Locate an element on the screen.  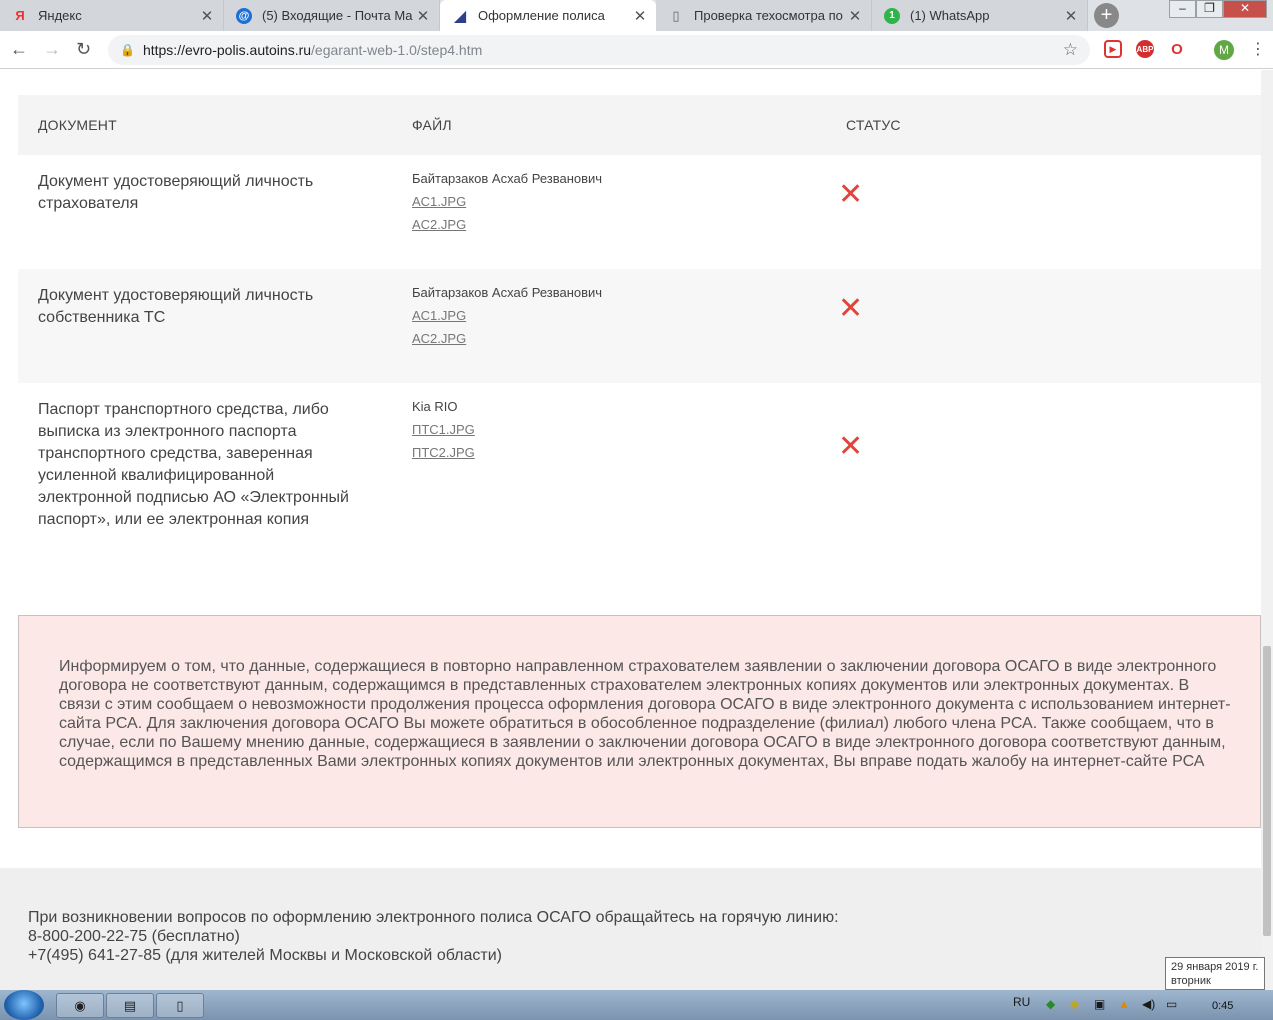
whatsapp-icon: 1 is located at coordinates (892, 15).